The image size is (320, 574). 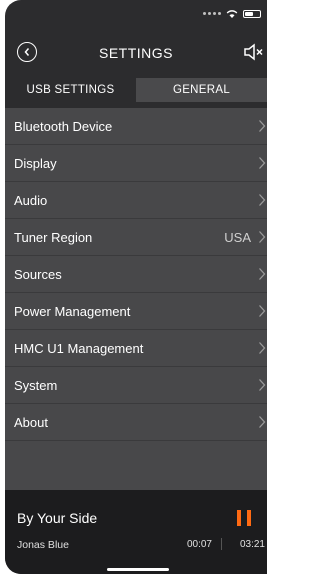 I want to click on tab-bar: USB SETTINGS GENERAL, so click(x=136, y=90).